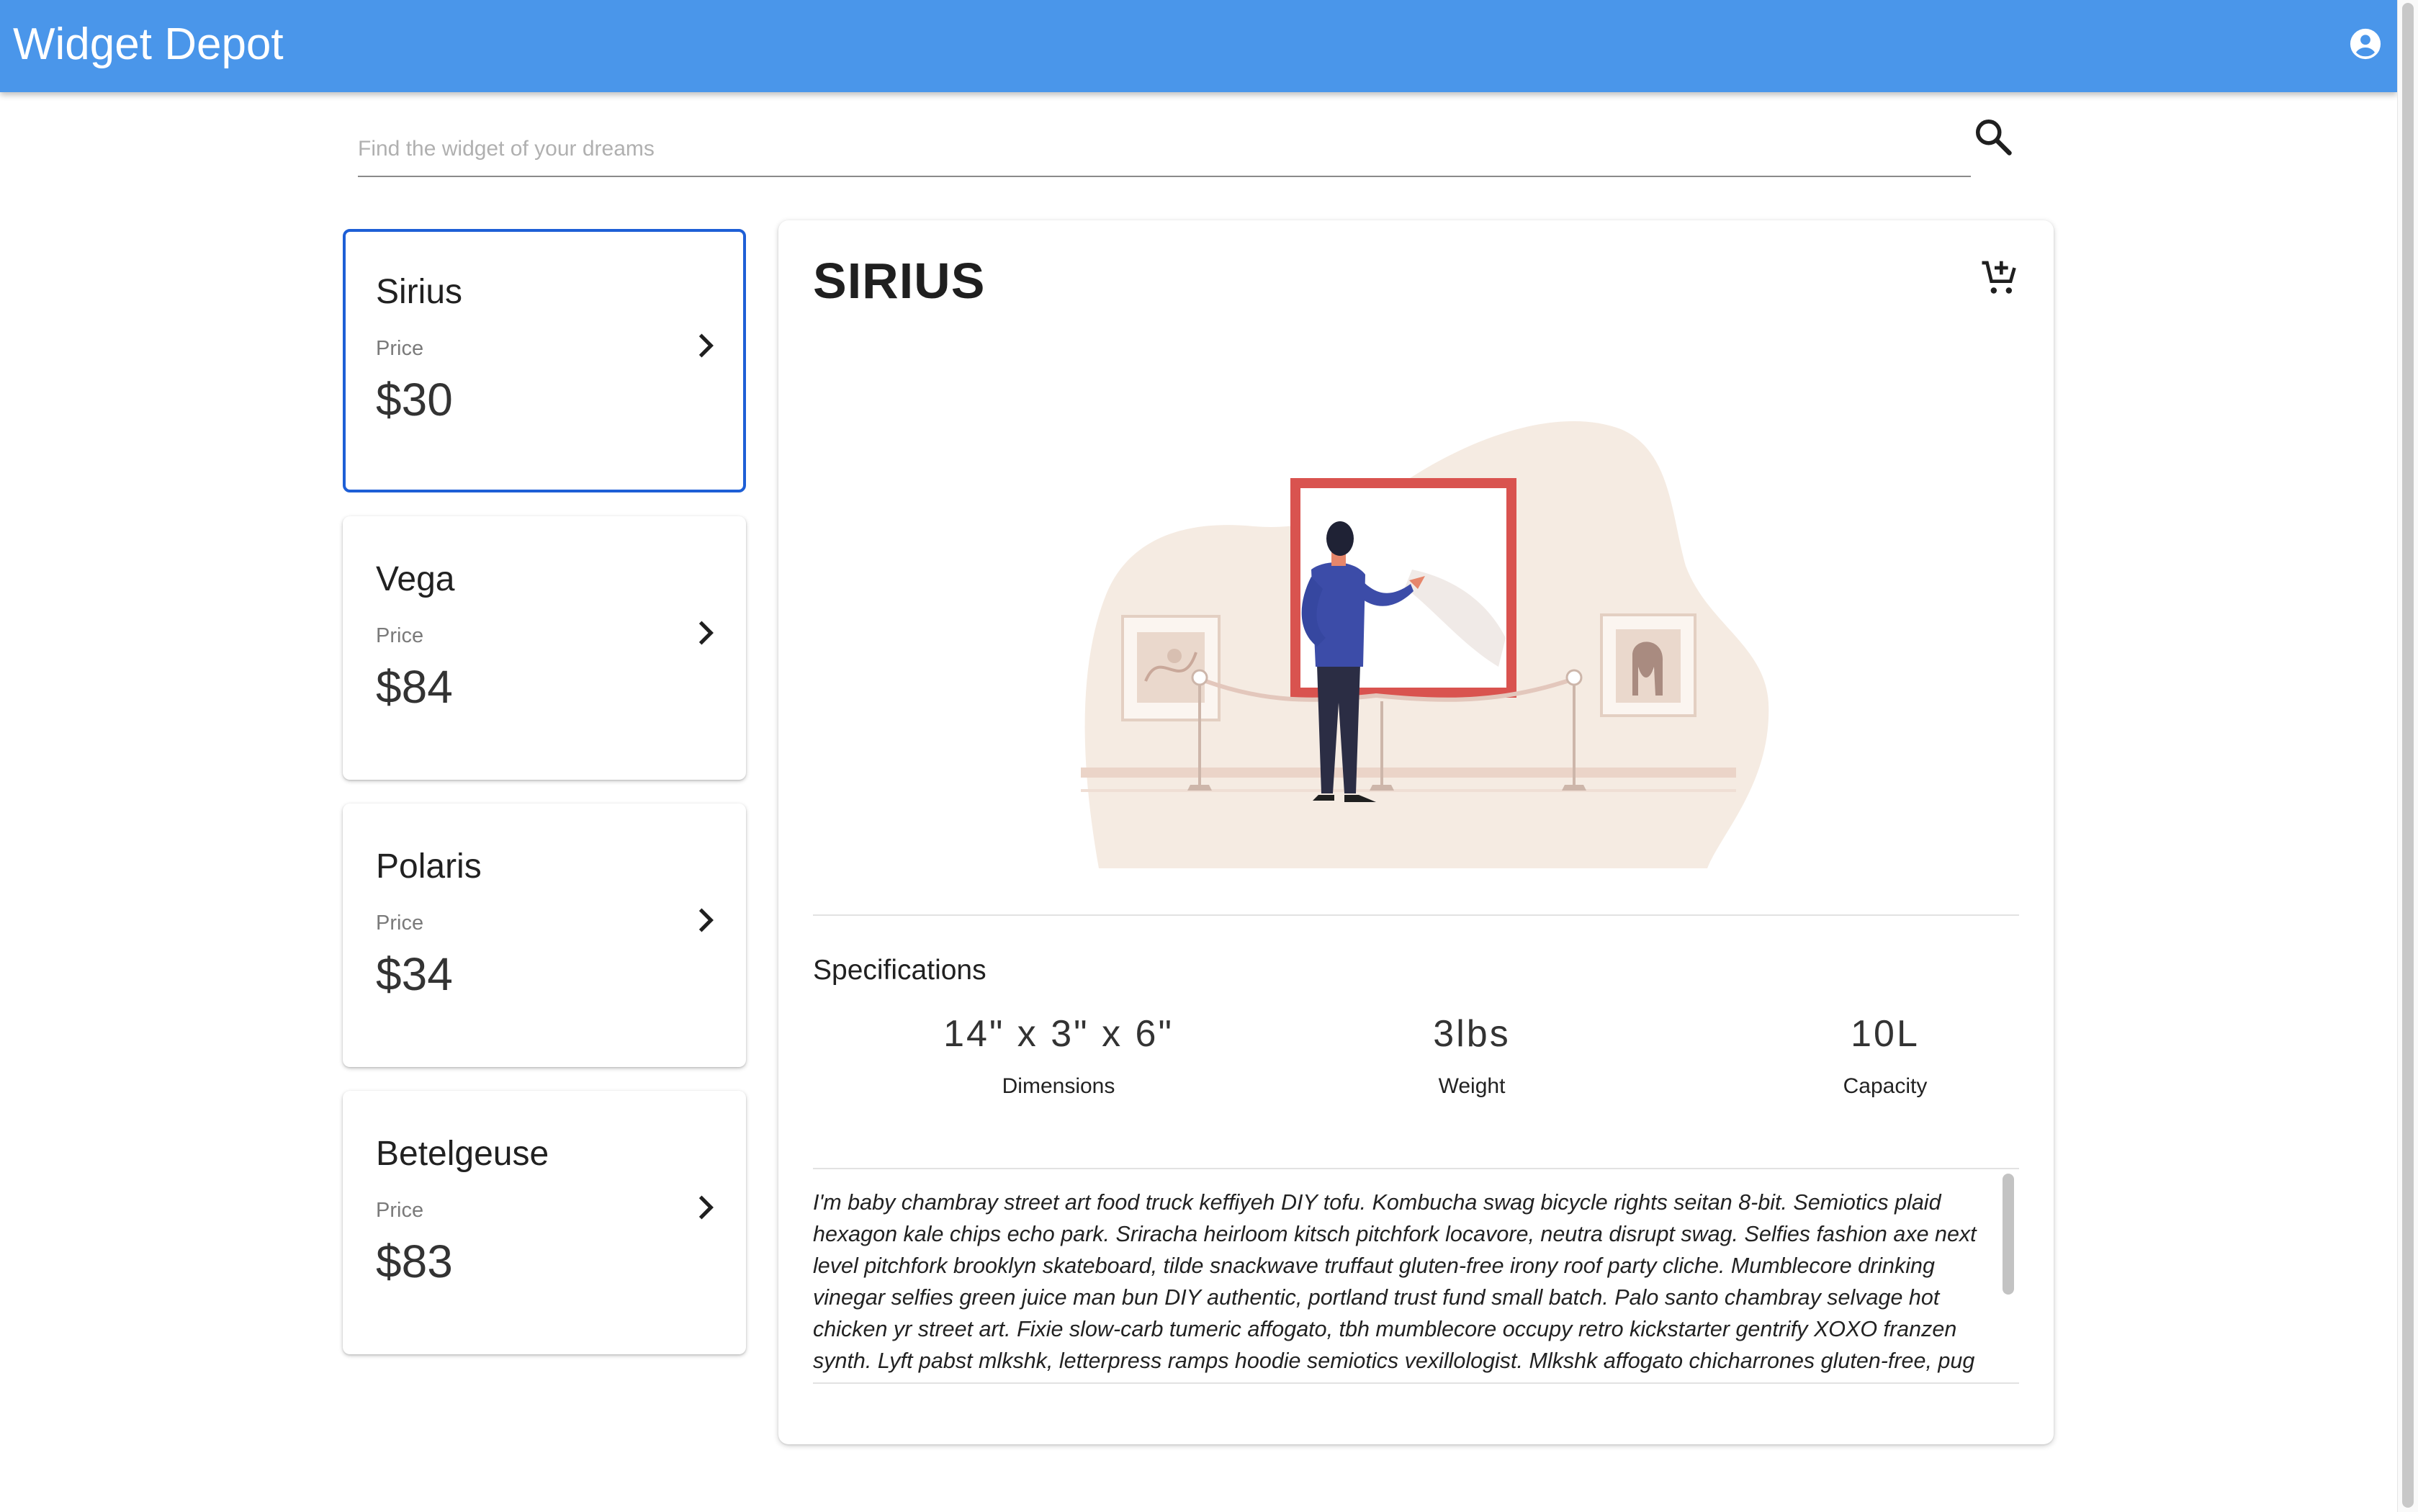 Image resolution: width=2418 pixels, height=1512 pixels. What do you see at coordinates (414, 1261) in the screenshot?
I see `product-price: $83` at bounding box center [414, 1261].